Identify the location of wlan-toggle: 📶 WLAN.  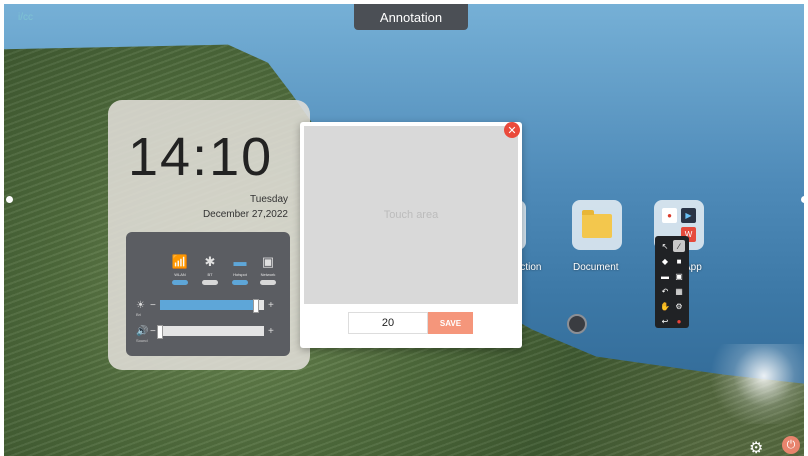
(180, 269).